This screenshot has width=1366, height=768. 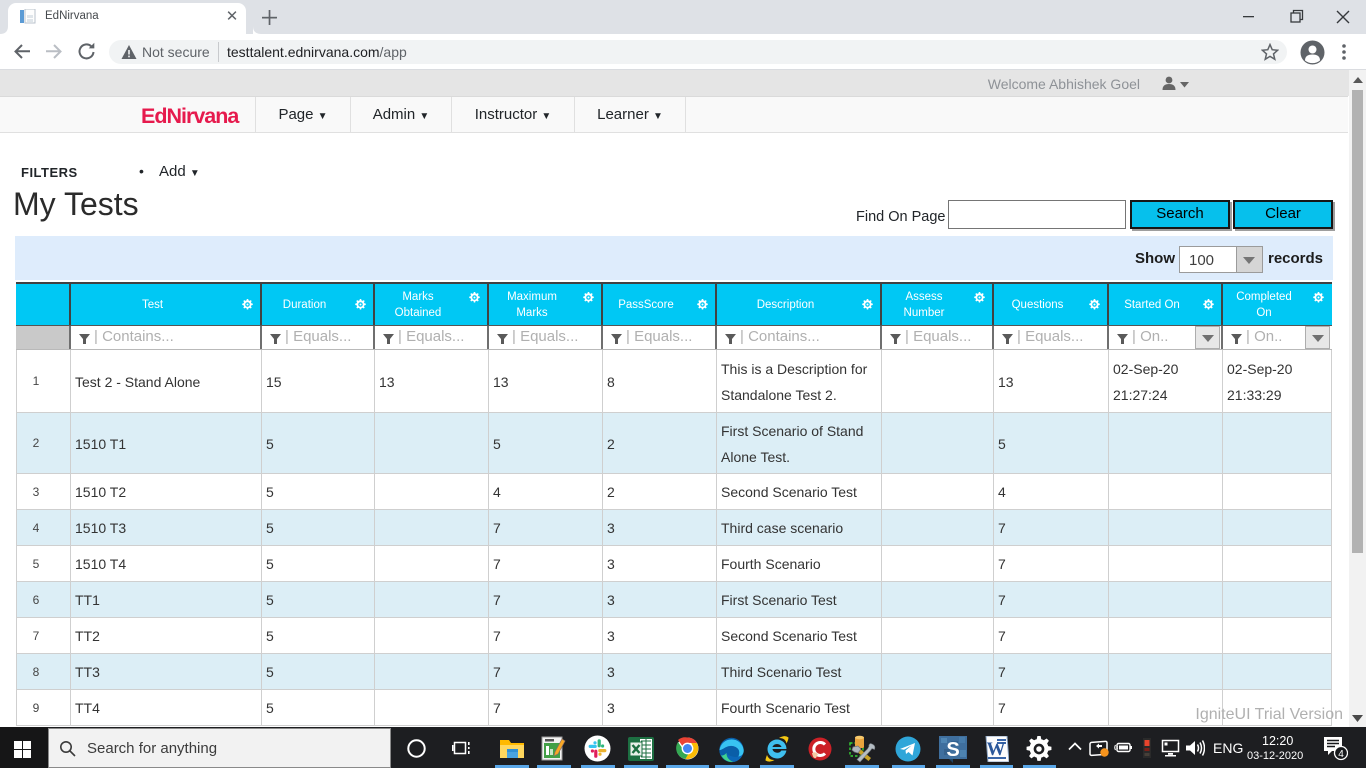 I want to click on svg-text: W, so click(x=996, y=749).